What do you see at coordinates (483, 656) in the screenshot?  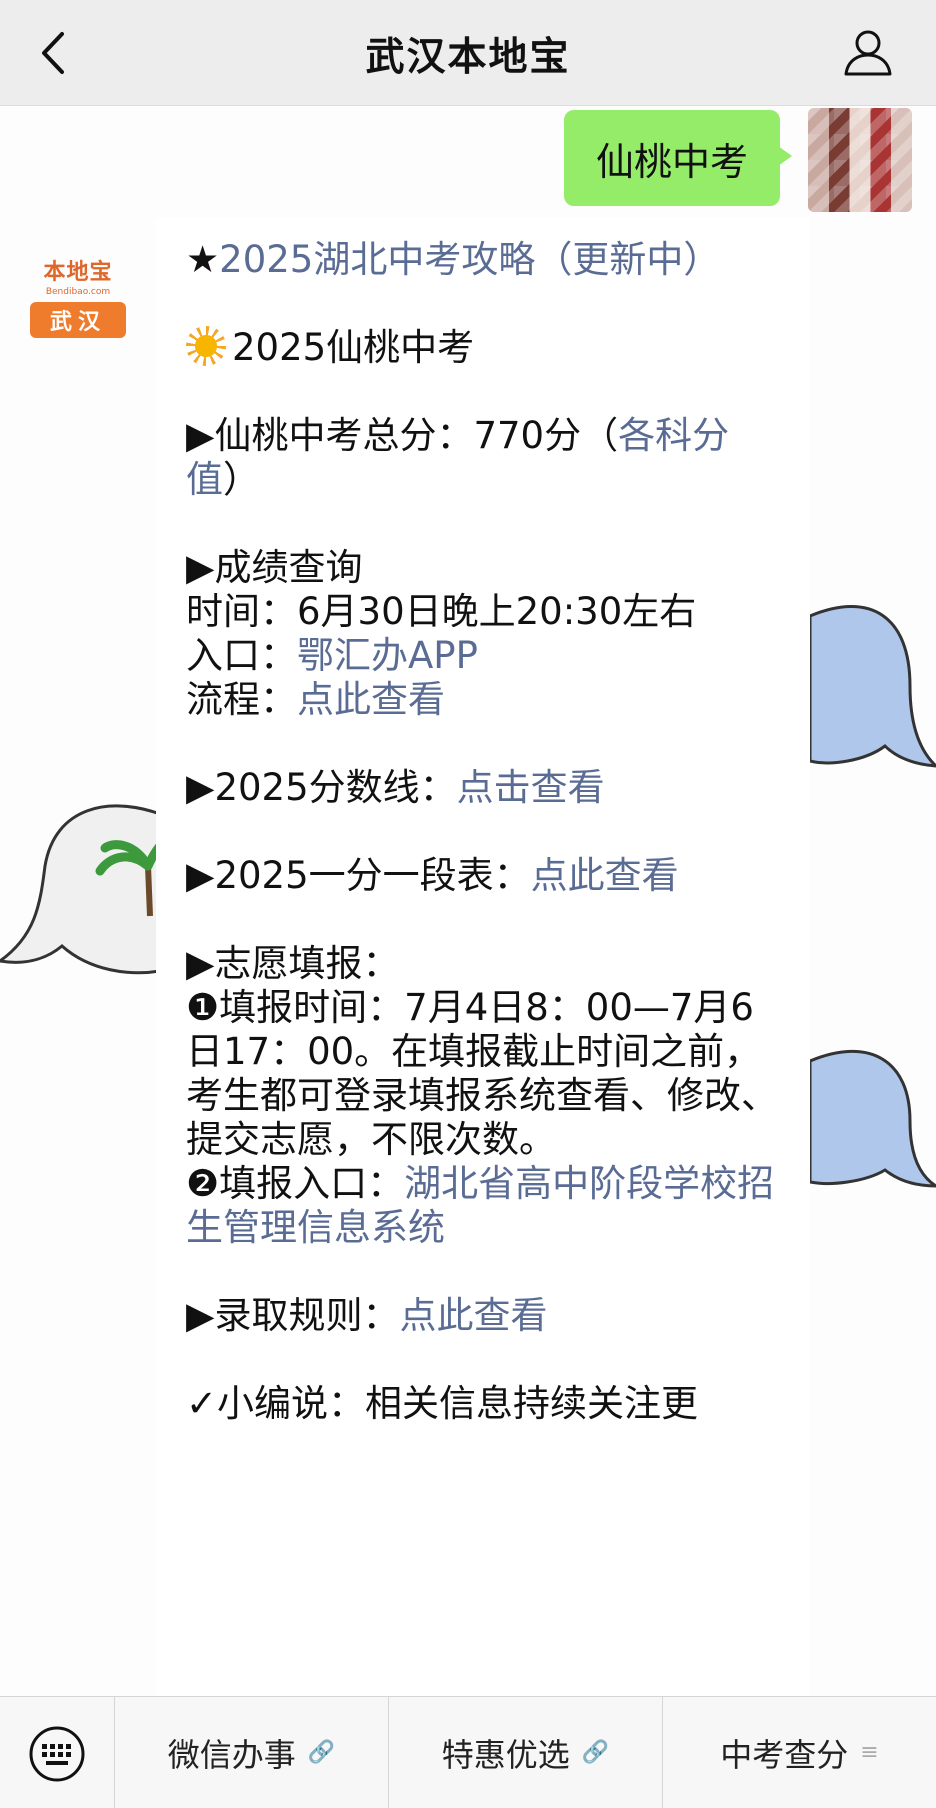 I see `score-query-entry: 入口：鄂汇办APP` at bounding box center [483, 656].